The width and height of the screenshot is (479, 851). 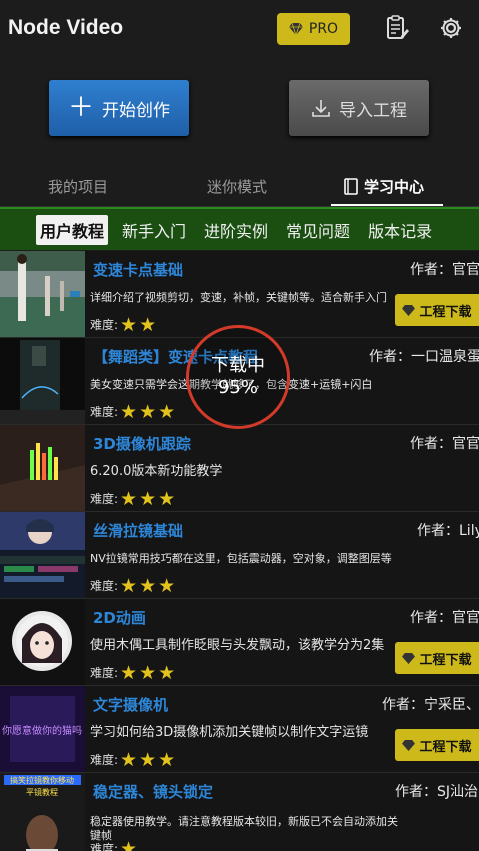 I want to click on loading-percent: 95%, so click(x=237, y=387).